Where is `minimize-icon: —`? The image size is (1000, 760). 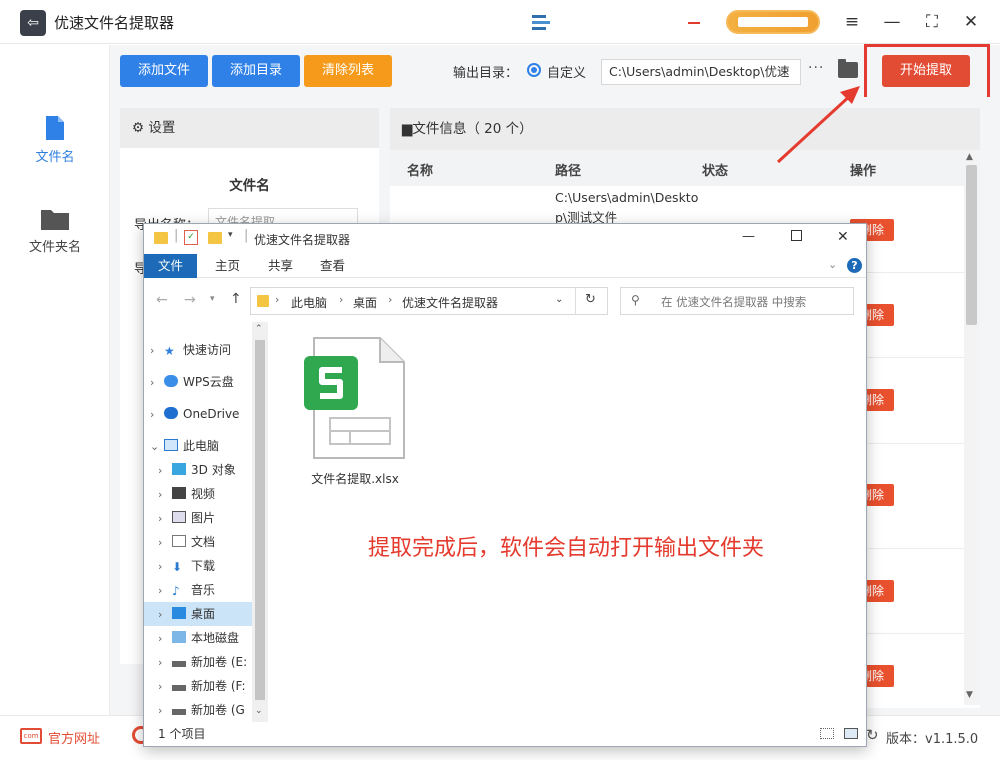
minimize-icon: — is located at coordinates (892, 22).